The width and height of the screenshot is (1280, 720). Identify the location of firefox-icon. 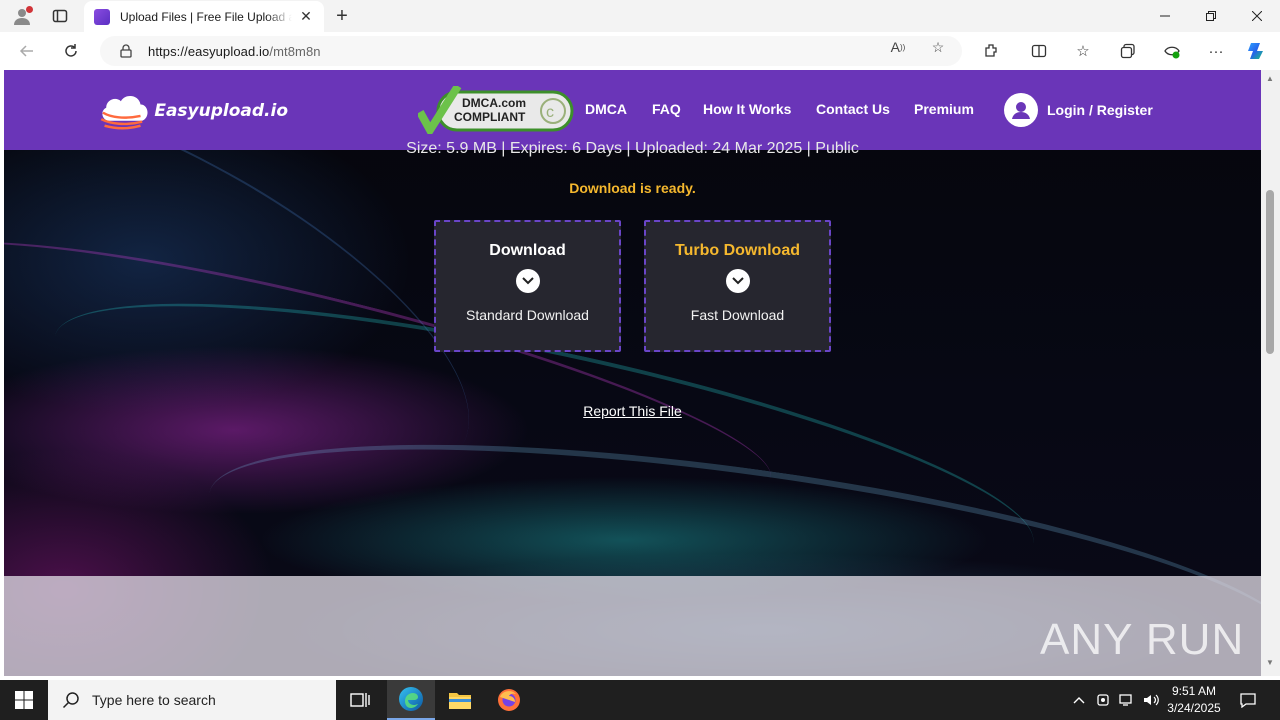
(509, 700).